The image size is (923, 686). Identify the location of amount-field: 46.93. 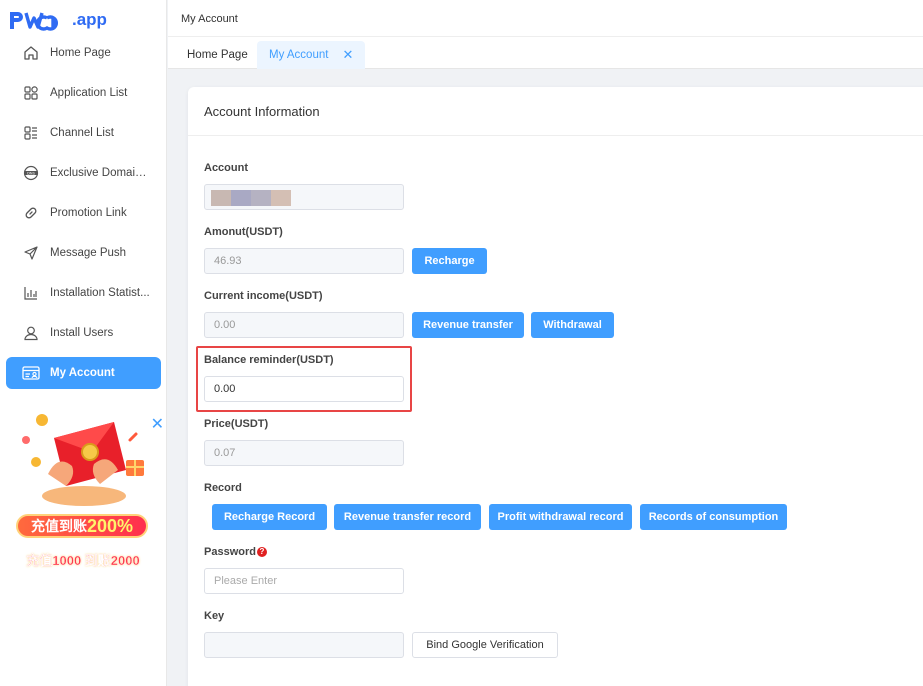
(304, 261).